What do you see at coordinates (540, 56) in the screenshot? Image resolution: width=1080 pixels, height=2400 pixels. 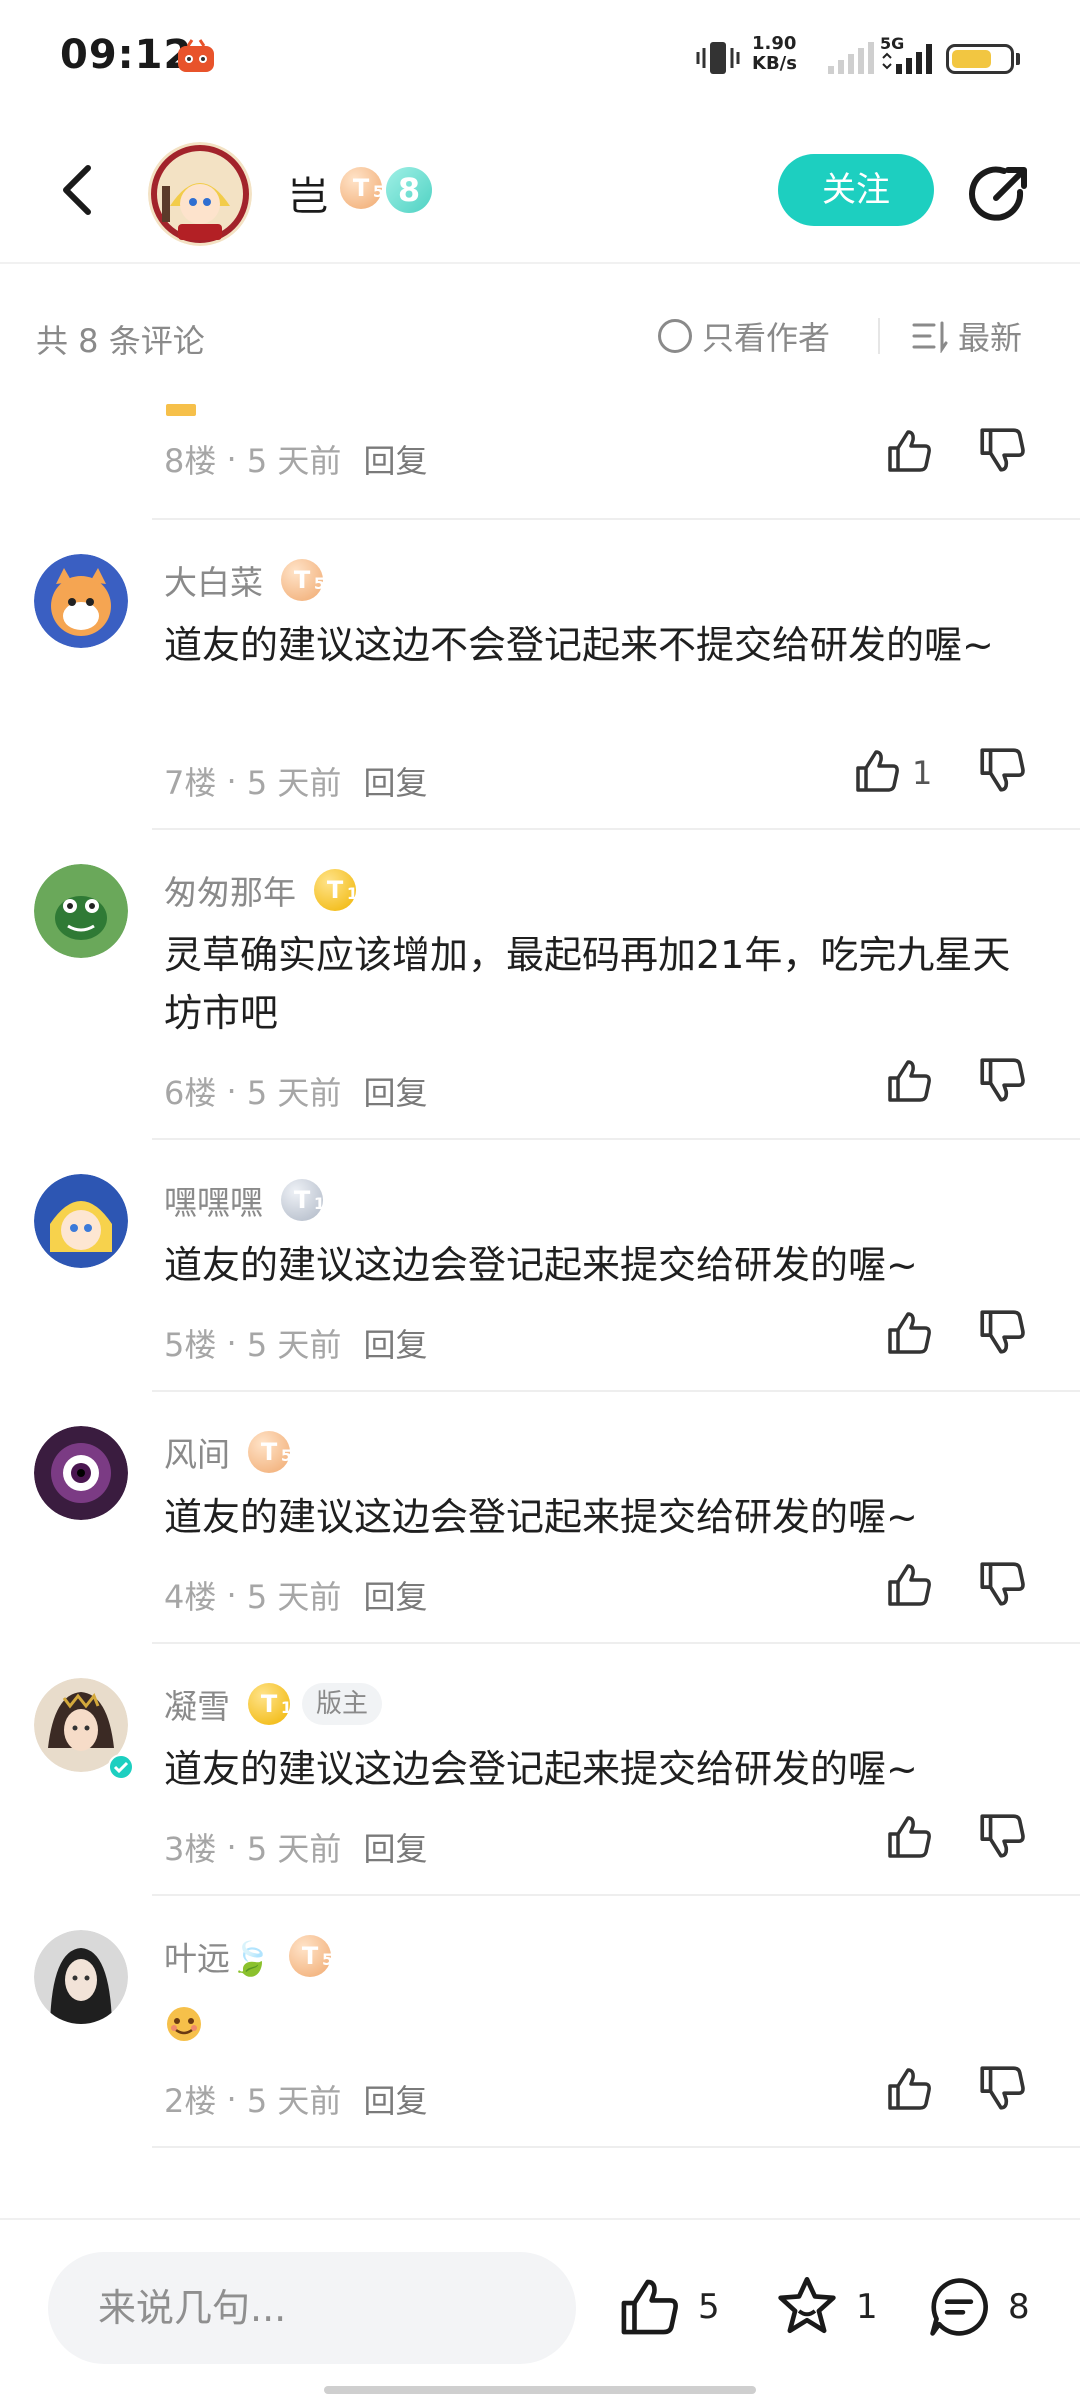 I see `status-bar: 09:12 1.90 KB/s 5G` at bounding box center [540, 56].